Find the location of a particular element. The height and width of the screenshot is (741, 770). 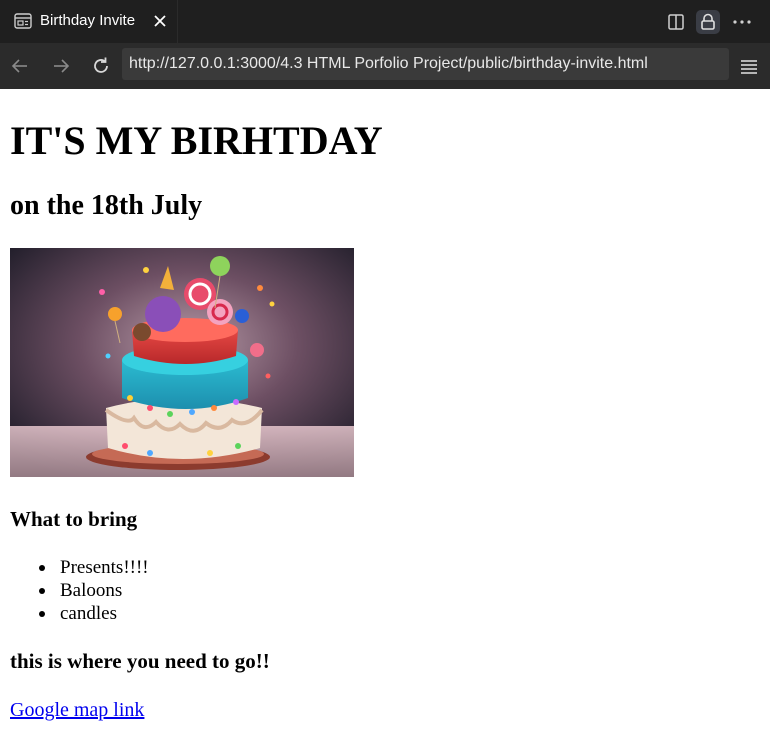

lock-icon is located at coordinates (708, 22).